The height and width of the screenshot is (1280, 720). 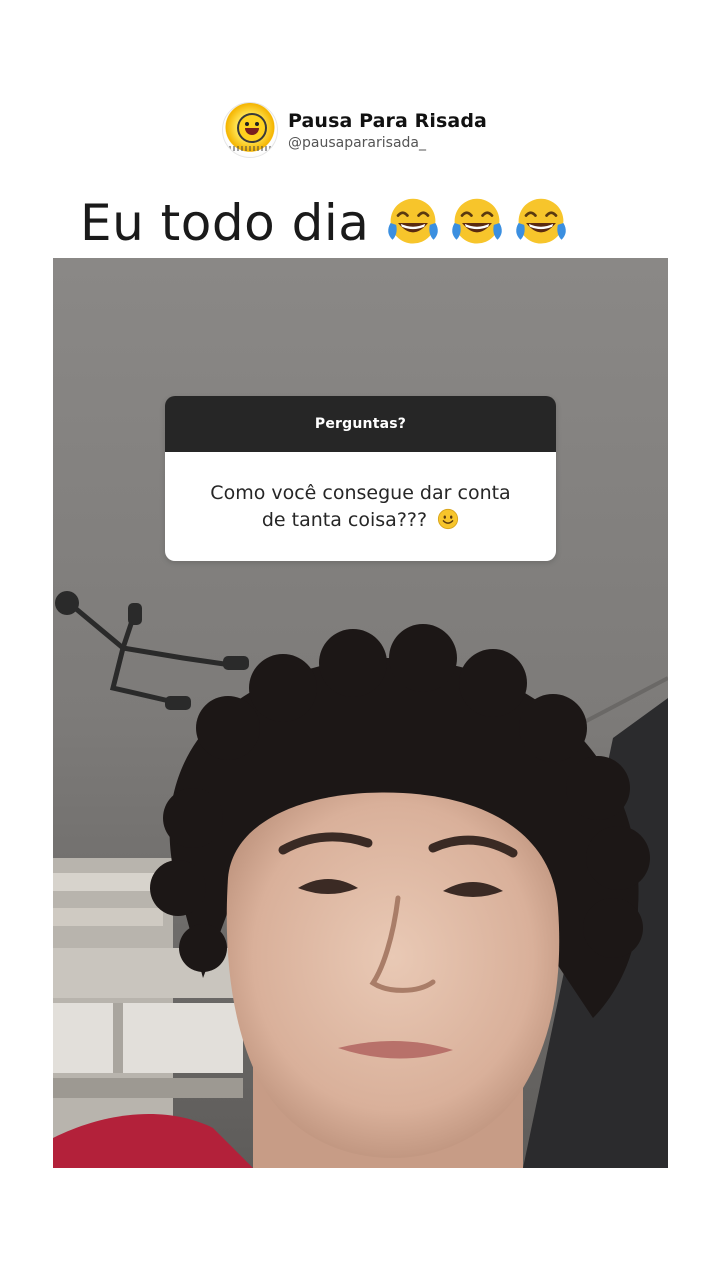 I want to click on sun-logo-icon, so click(x=252, y=128).